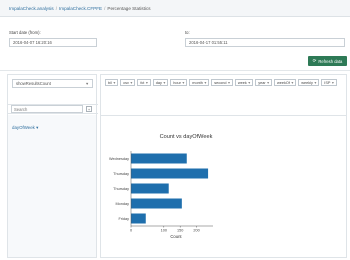 This screenshot has height=260, width=350. I want to click on breadcrumb-current: Percentage Statistics, so click(129, 8).